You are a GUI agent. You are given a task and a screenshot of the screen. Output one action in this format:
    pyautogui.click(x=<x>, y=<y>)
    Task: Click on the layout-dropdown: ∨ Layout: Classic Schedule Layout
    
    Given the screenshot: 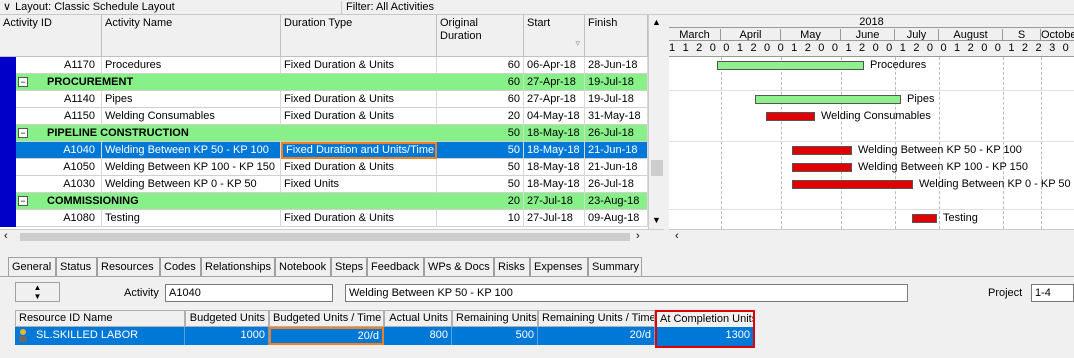 What is the action you would take?
    pyautogui.click(x=172, y=7)
    